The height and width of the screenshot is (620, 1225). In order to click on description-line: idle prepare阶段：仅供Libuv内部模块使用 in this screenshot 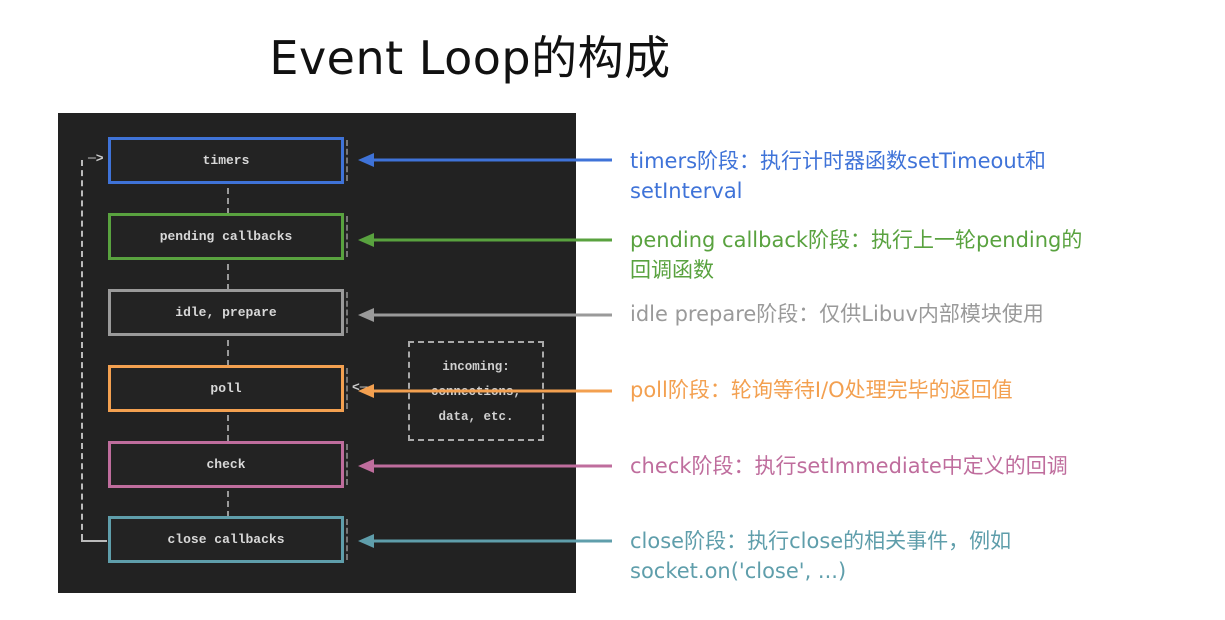, I will do `click(837, 314)`.